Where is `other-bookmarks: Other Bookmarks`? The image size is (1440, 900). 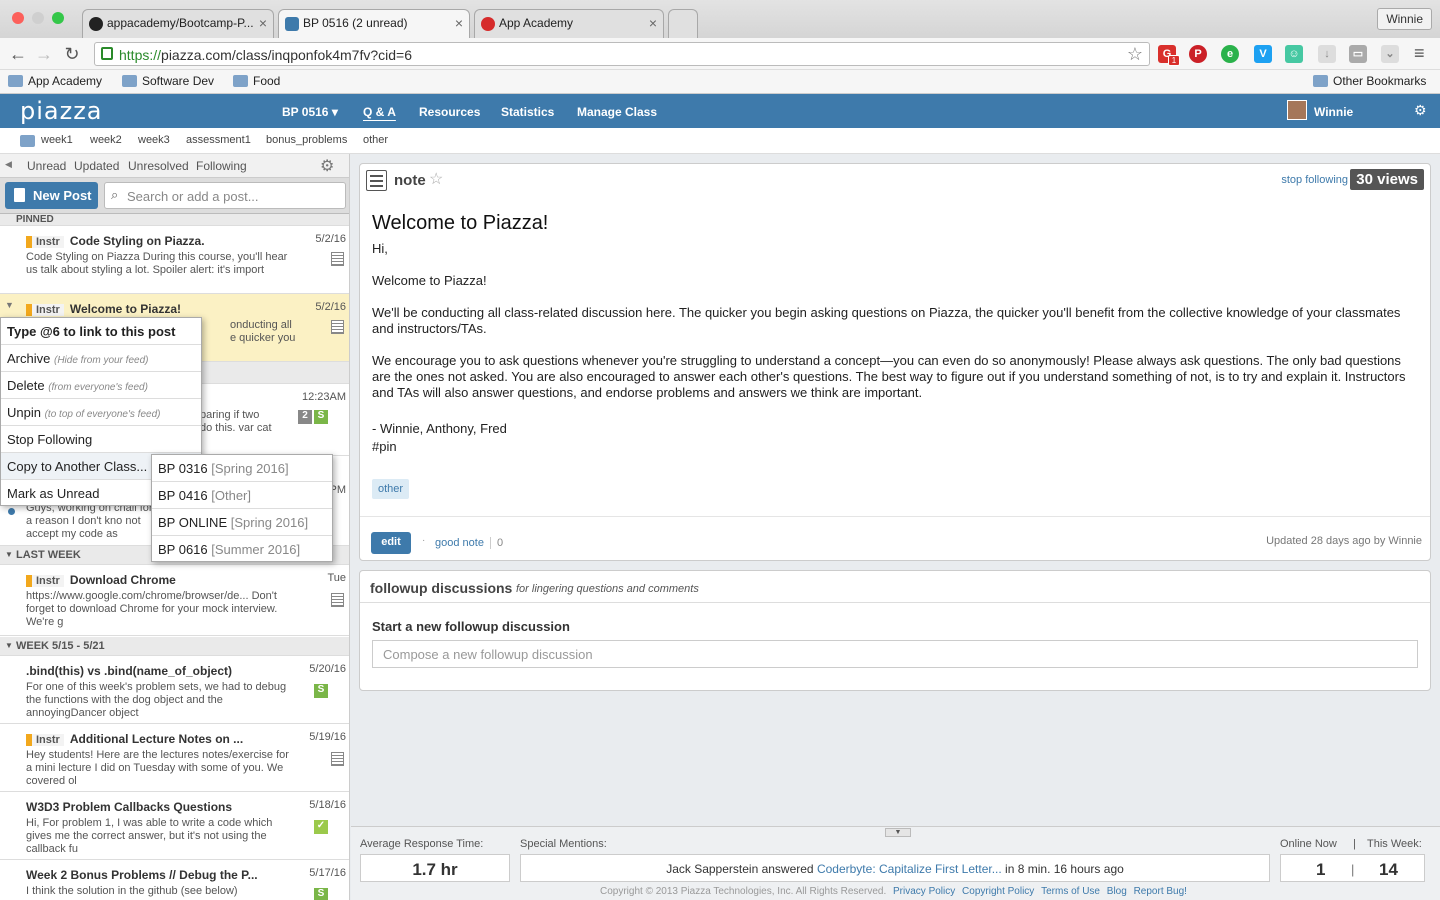
other-bookmarks: Other Bookmarks is located at coordinates (1369, 81).